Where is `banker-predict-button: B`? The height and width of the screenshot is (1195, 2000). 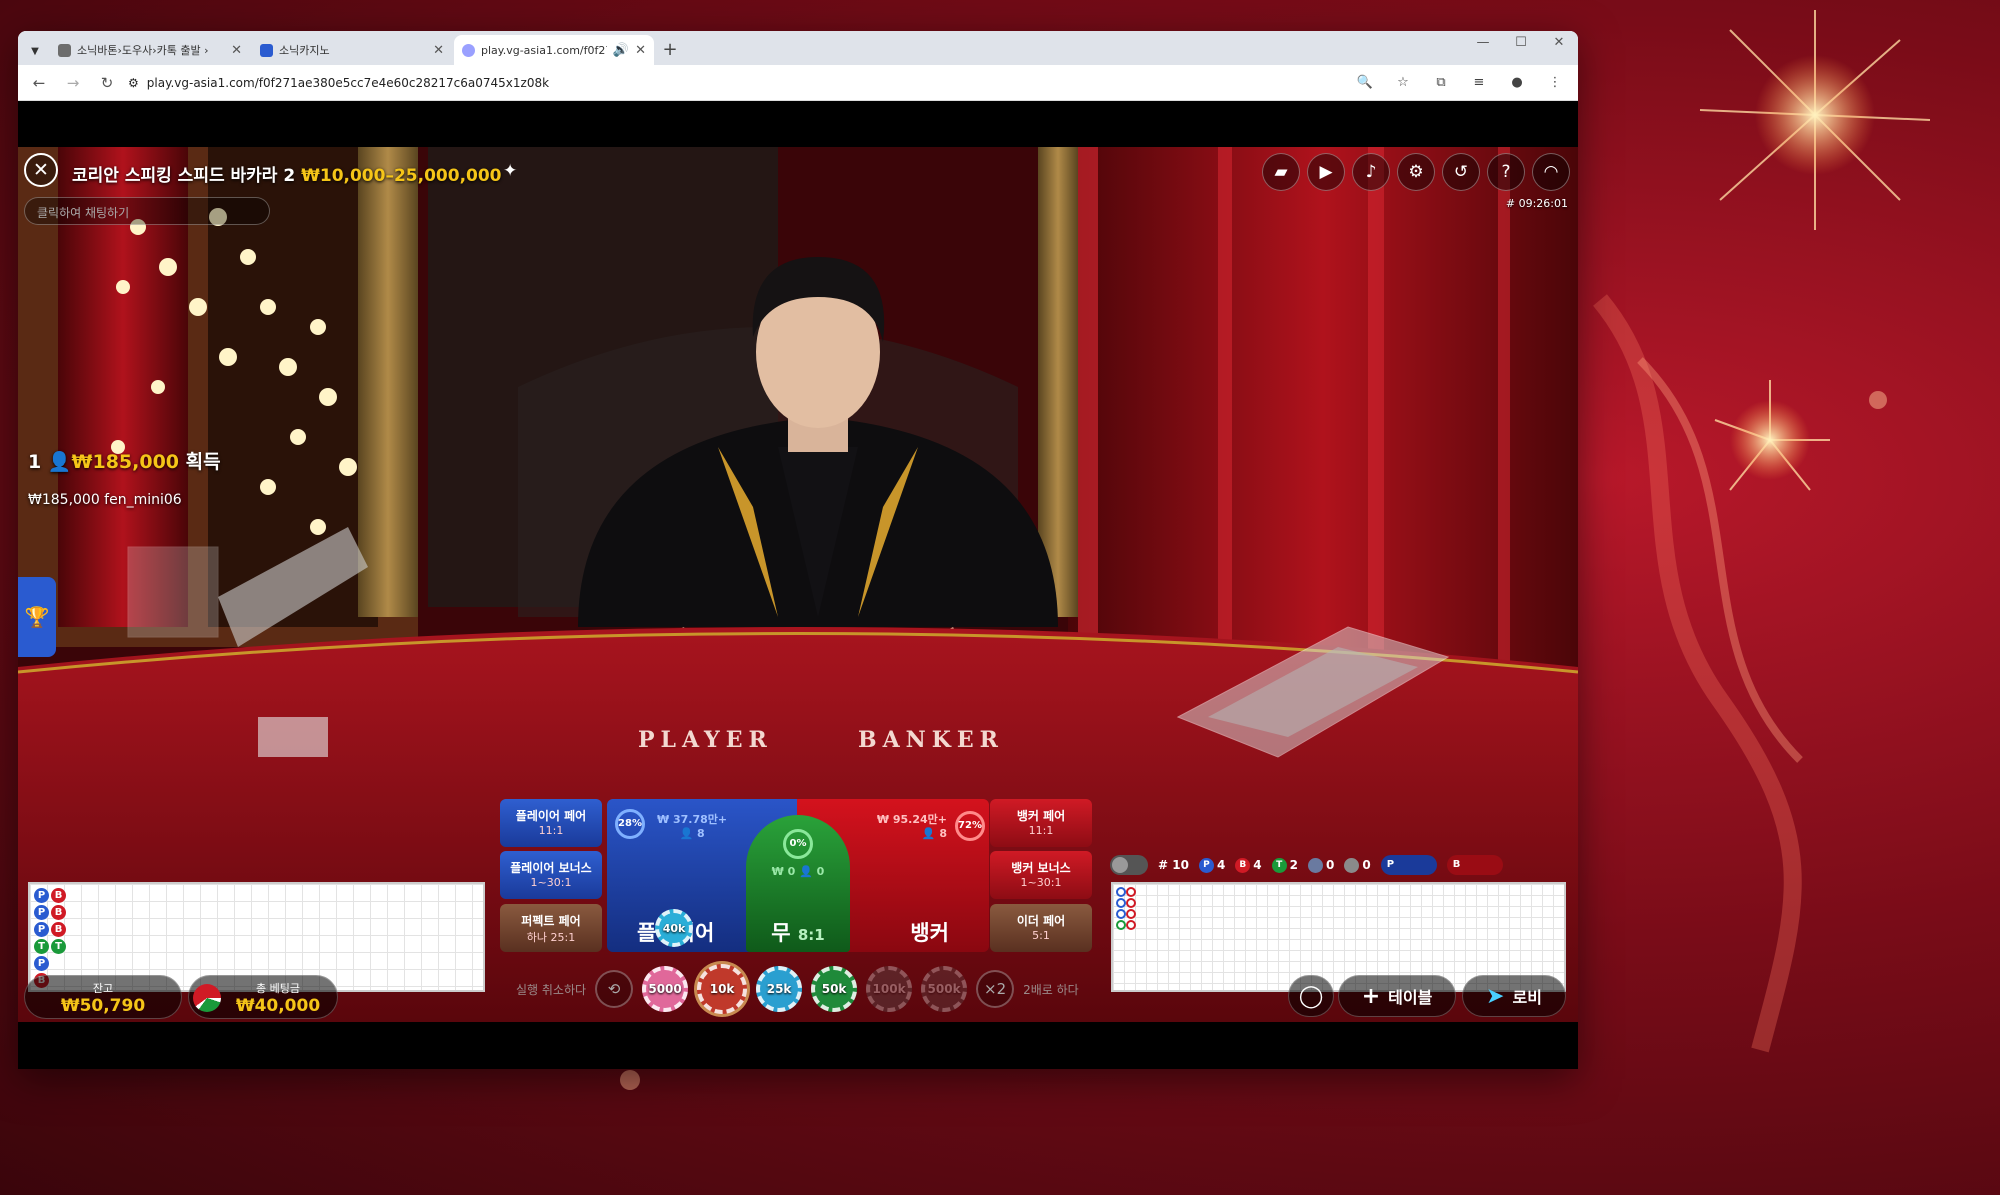
banker-predict-button: B is located at coordinates (1474, 865).